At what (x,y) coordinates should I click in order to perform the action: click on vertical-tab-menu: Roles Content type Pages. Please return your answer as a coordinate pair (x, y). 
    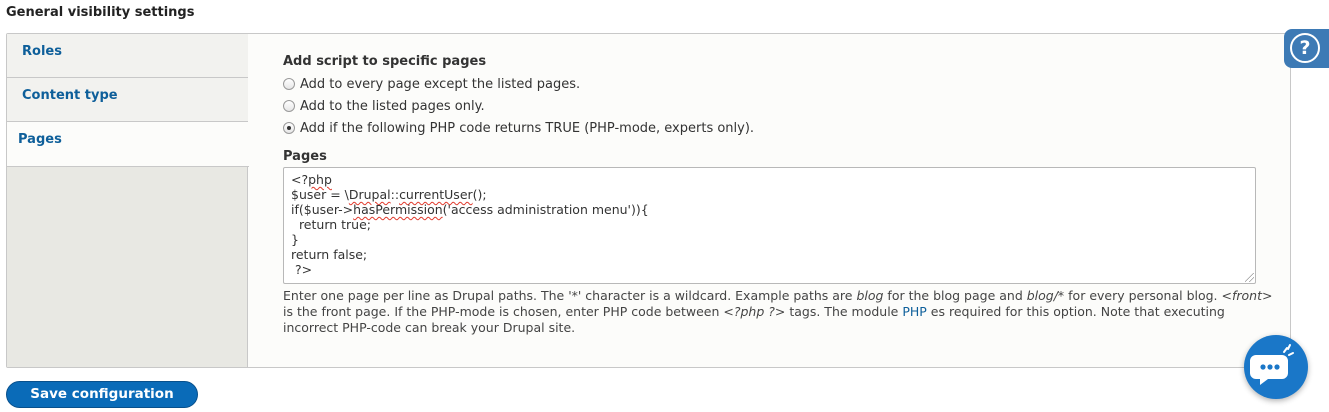
    Looking at the image, I should click on (128, 200).